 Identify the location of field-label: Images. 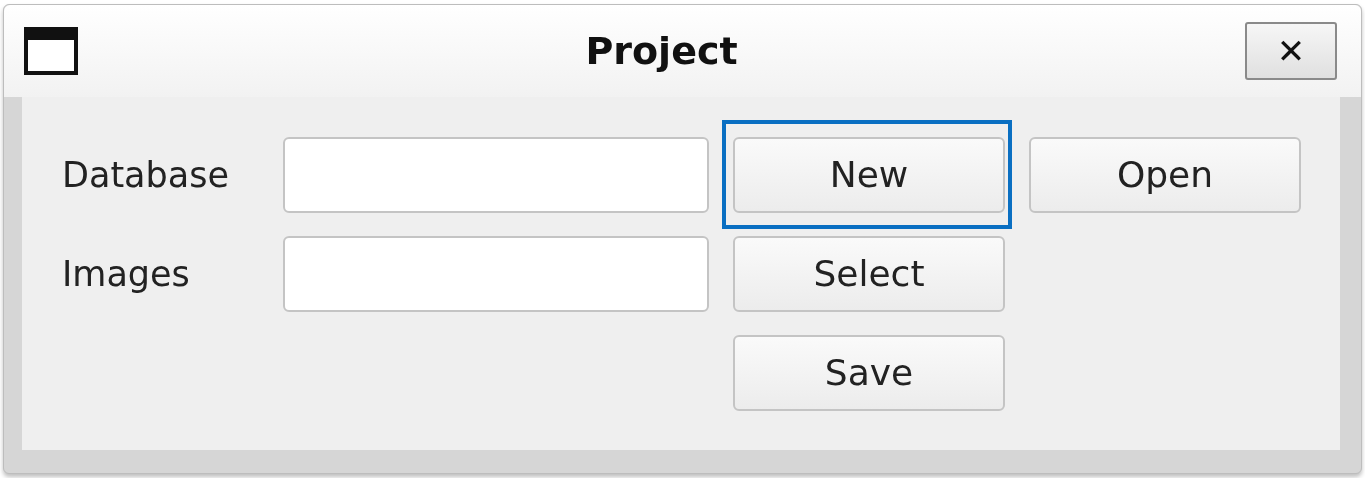
(126, 274).